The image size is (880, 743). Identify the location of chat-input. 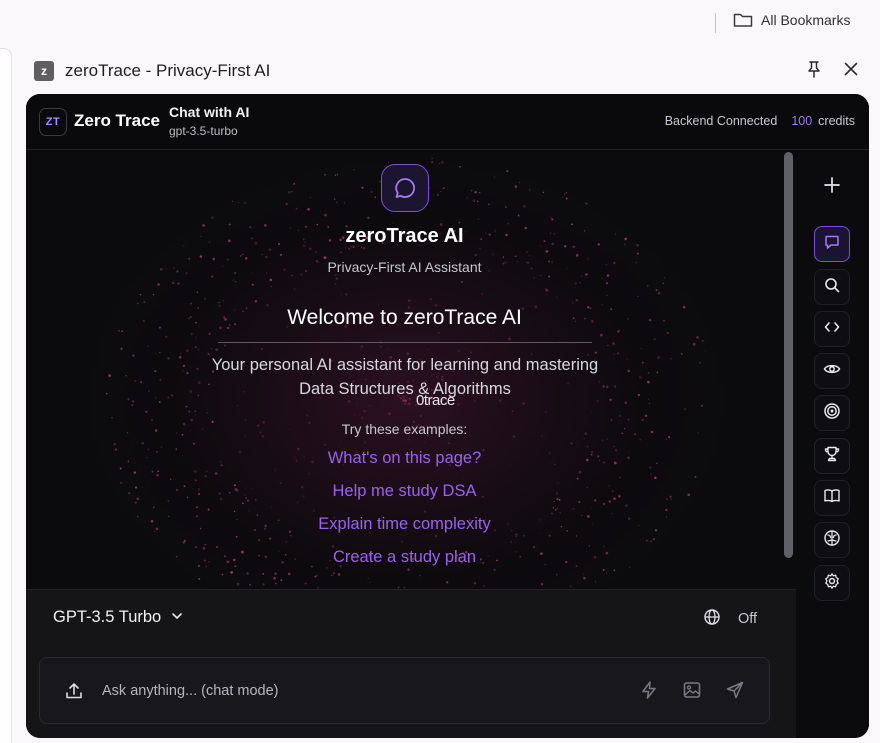
(362, 691).